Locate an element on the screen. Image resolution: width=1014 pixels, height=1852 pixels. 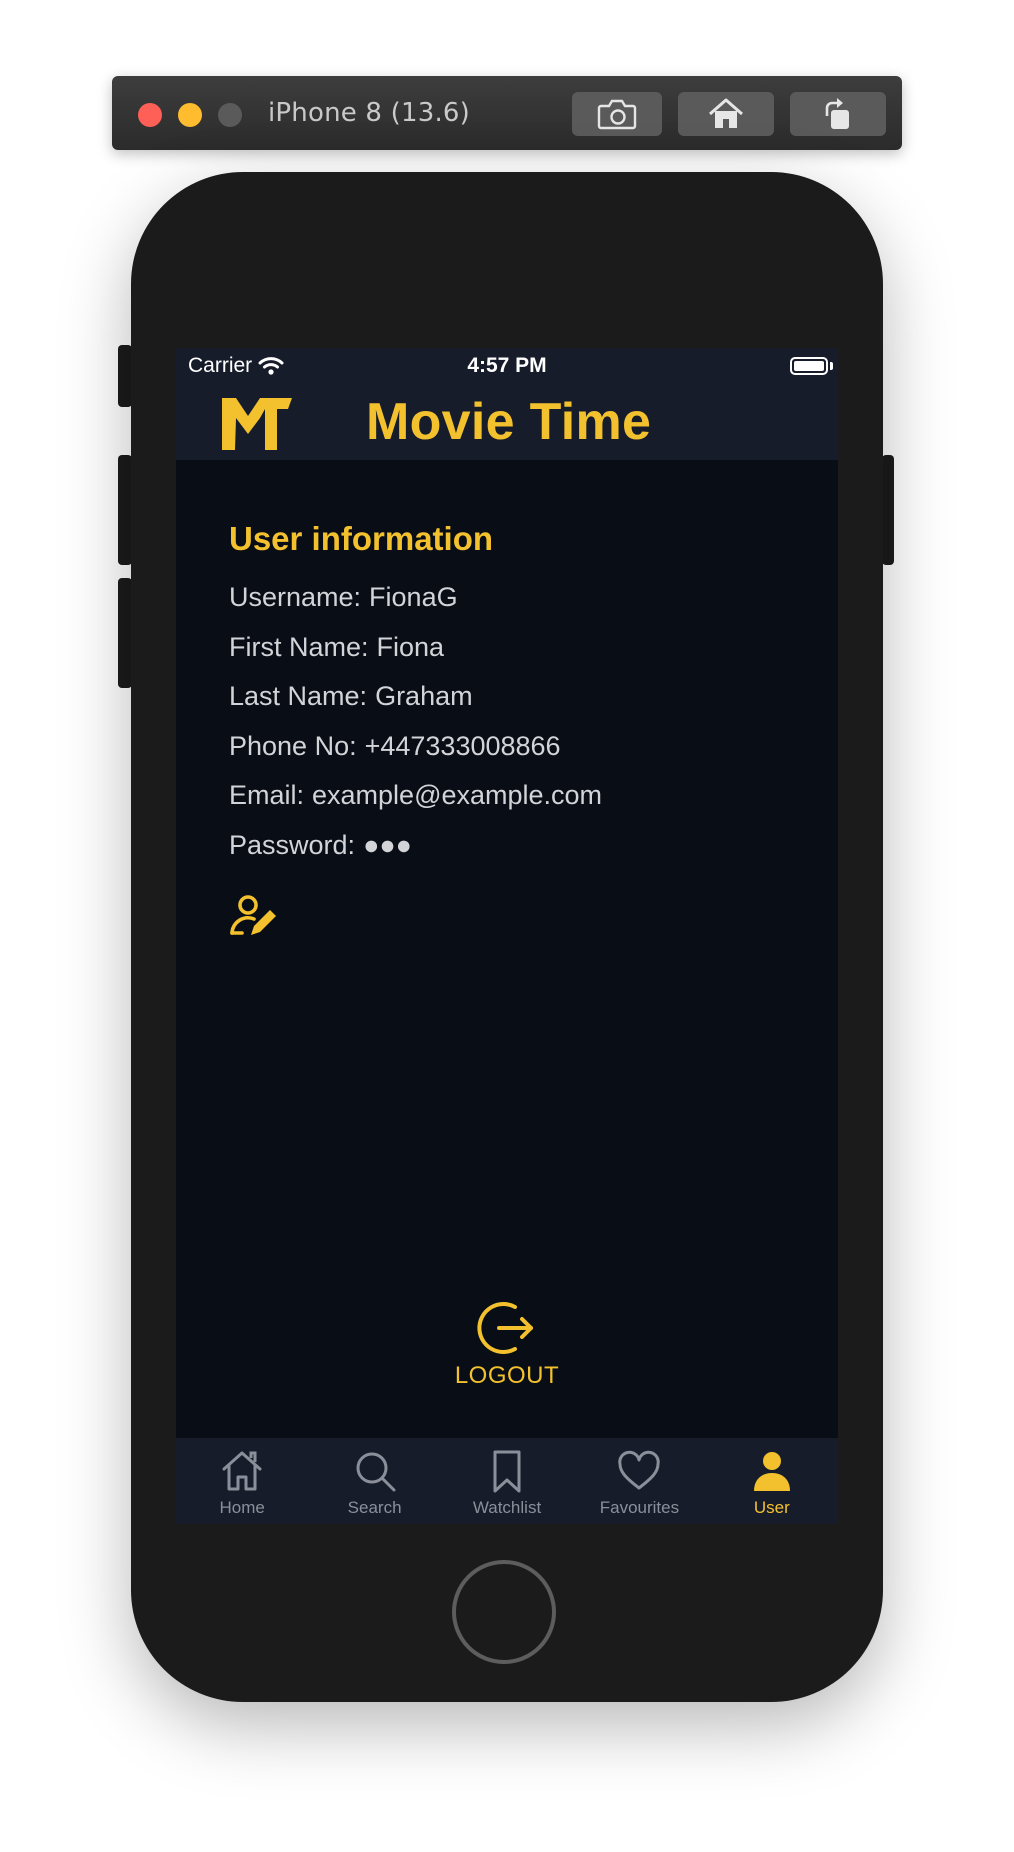
tab-label: Search is located at coordinates (374, 1507).